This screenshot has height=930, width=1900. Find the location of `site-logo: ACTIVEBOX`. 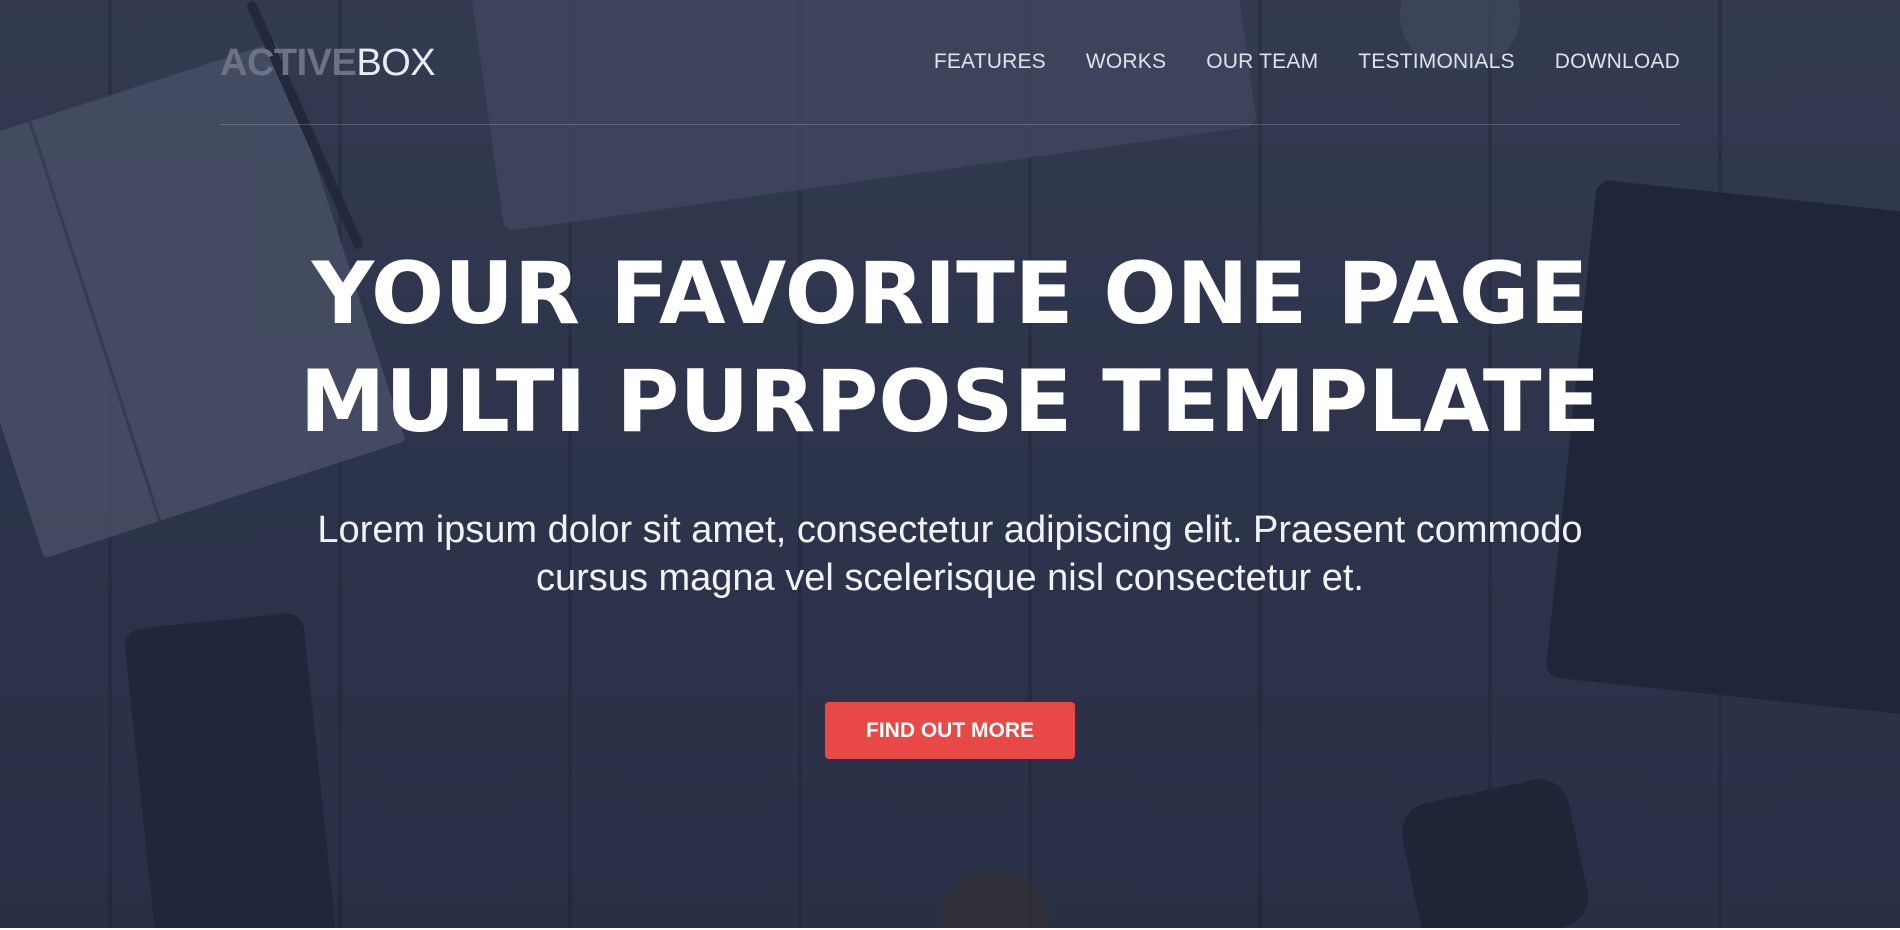

site-logo: ACTIVEBOX is located at coordinates (328, 63).